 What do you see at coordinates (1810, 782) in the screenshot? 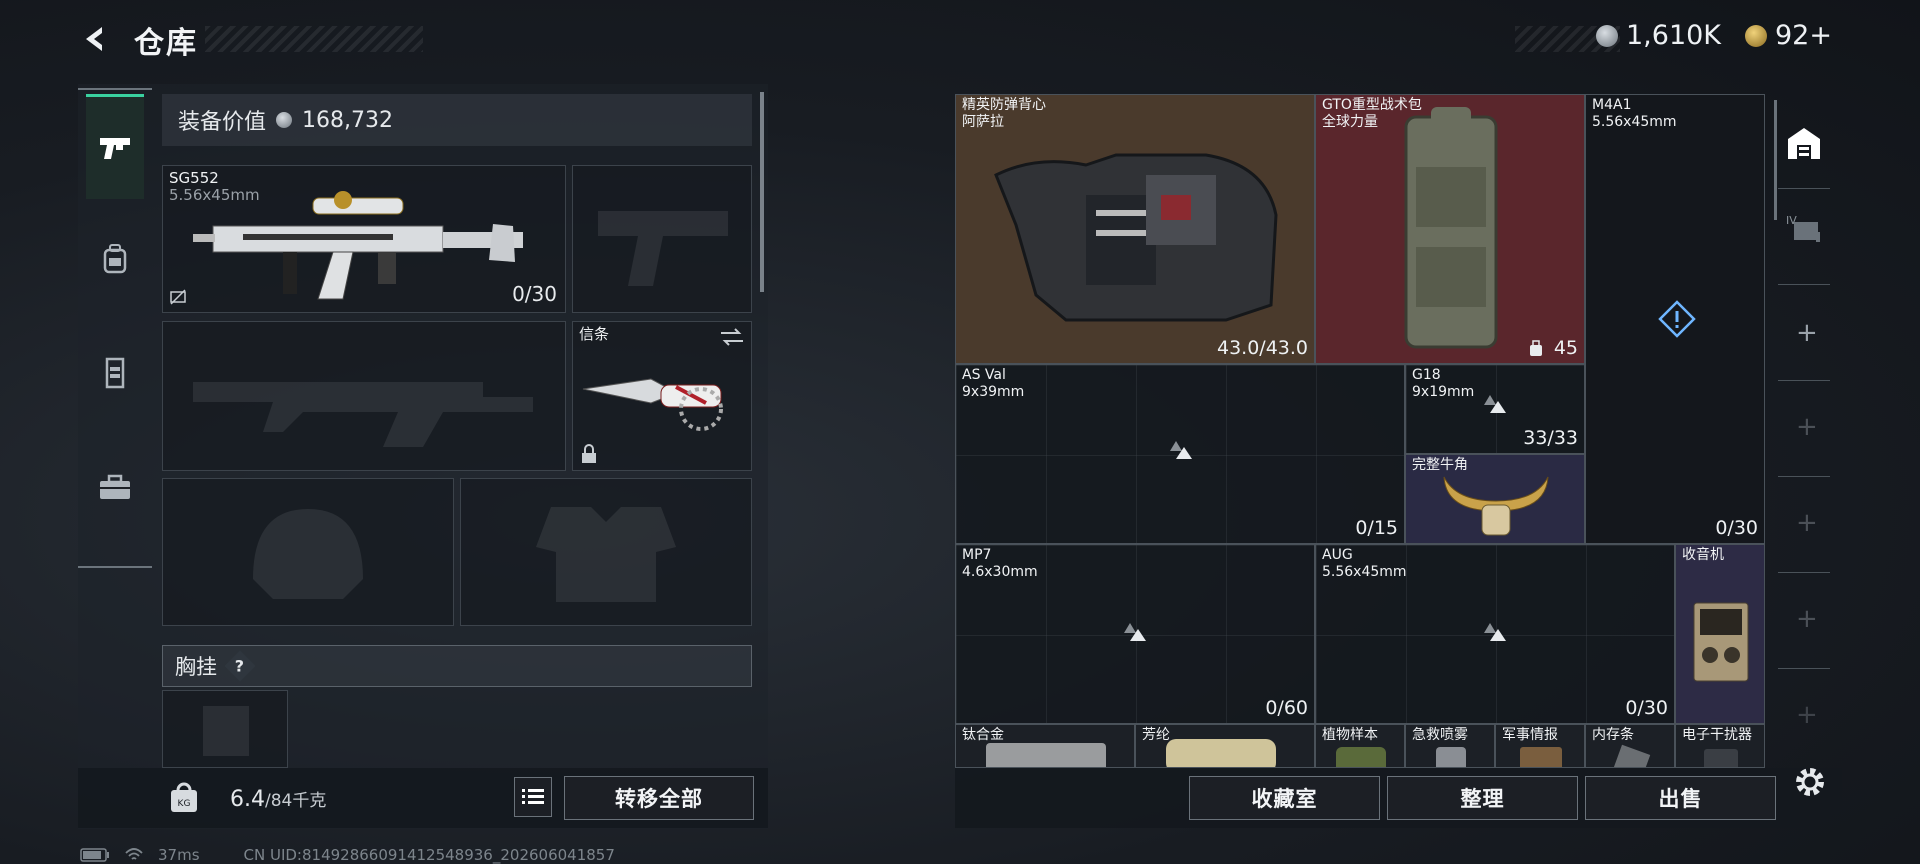
I see `settings-gear-icon` at bounding box center [1810, 782].